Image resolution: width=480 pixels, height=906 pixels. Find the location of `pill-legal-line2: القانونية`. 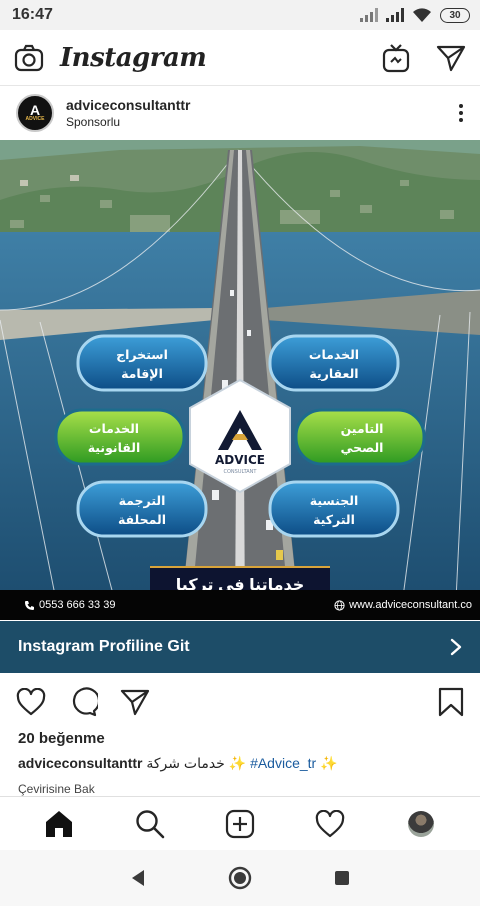

pill-legal-line2: القانونية is located at coordinates (114, 447).